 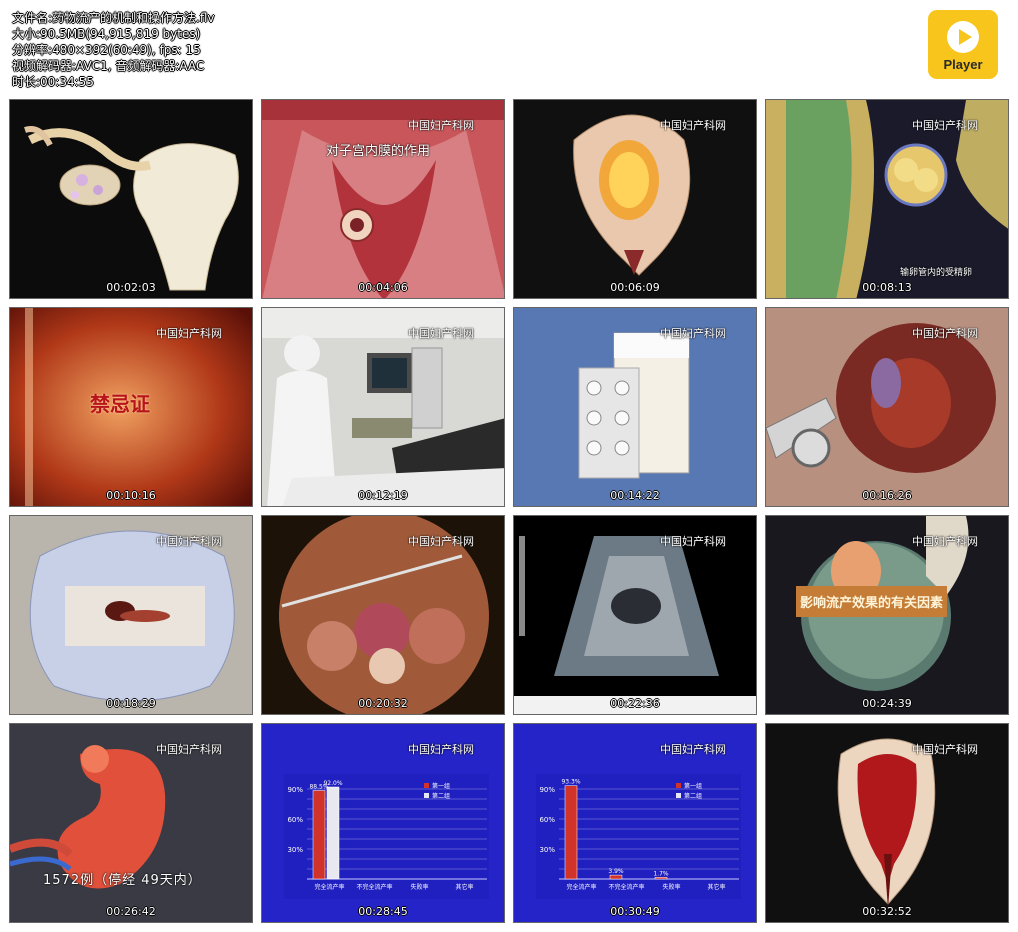 What do you see at coordinates (383, 615) in the screenshot?
I see `thumbnail-10: 中国妇产科网 00:20:32` at bounding box center [383, 615].